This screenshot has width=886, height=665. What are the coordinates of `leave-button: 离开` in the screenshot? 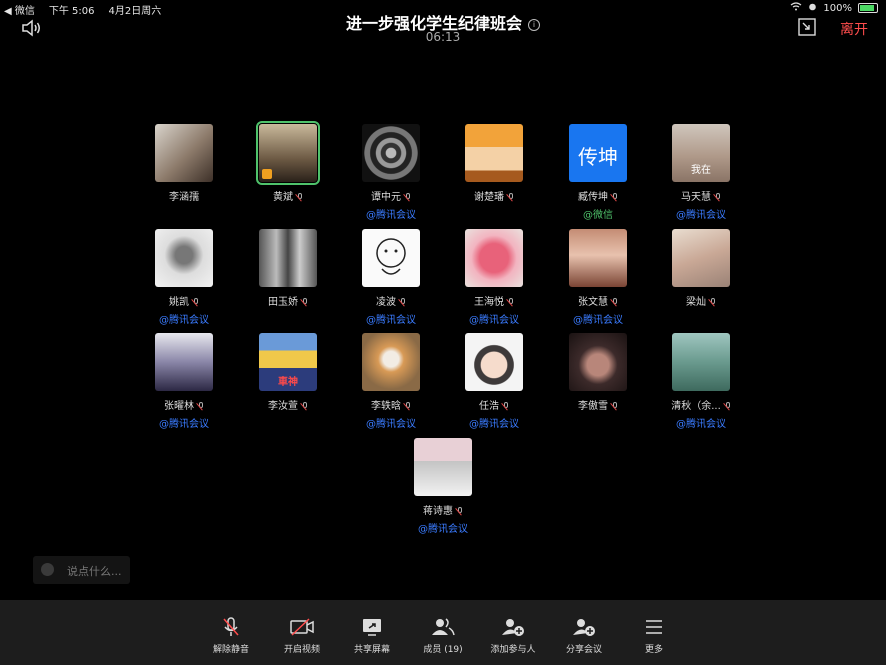 It's located at (854, 29).